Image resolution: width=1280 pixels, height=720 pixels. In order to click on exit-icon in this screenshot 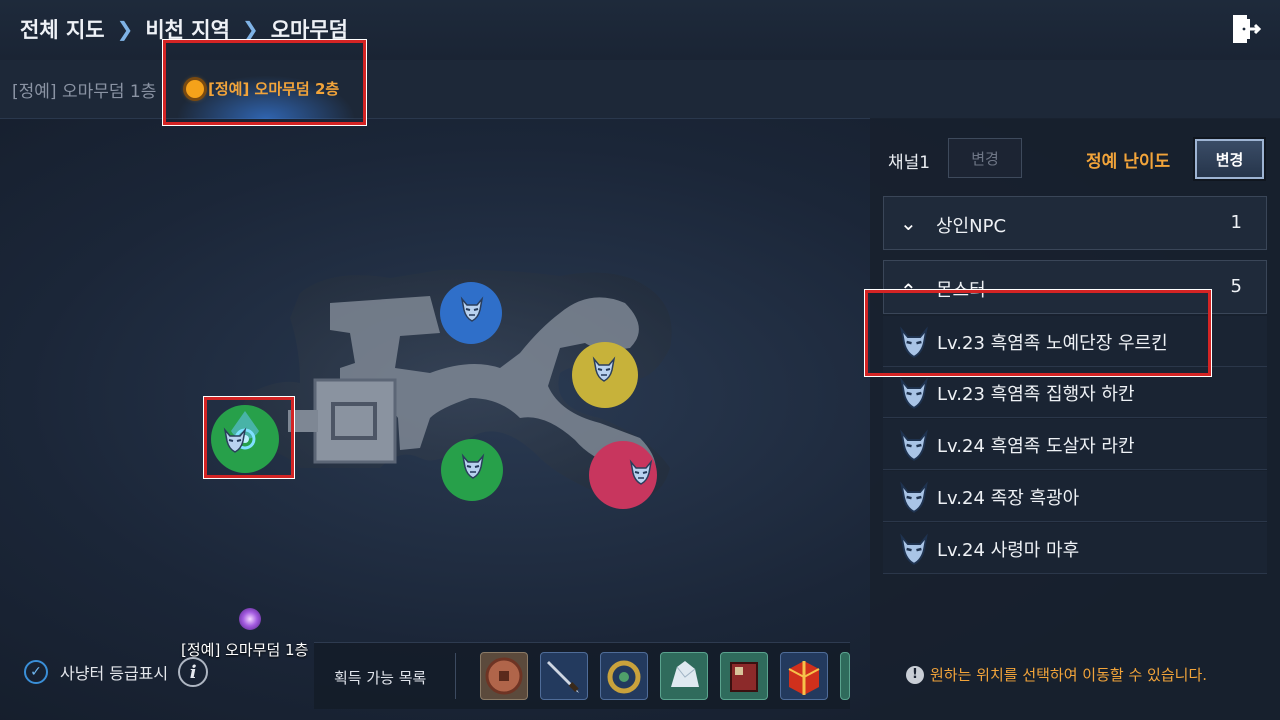, I will do `click(1246, 29)`.